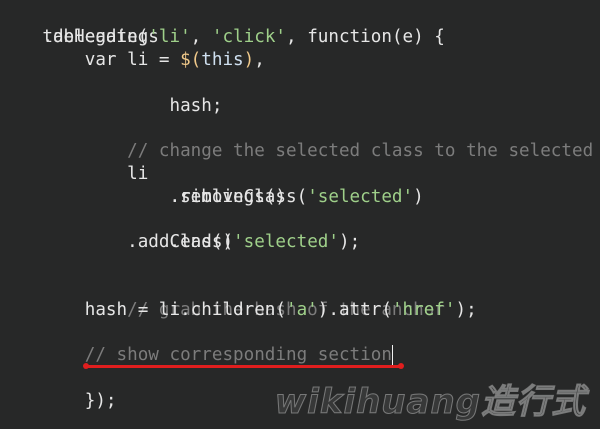 The image size is (600, 429). Describe the element at coordinates (191, 60) in the screenshot. I see `code-jquery-call: $(` at that location.